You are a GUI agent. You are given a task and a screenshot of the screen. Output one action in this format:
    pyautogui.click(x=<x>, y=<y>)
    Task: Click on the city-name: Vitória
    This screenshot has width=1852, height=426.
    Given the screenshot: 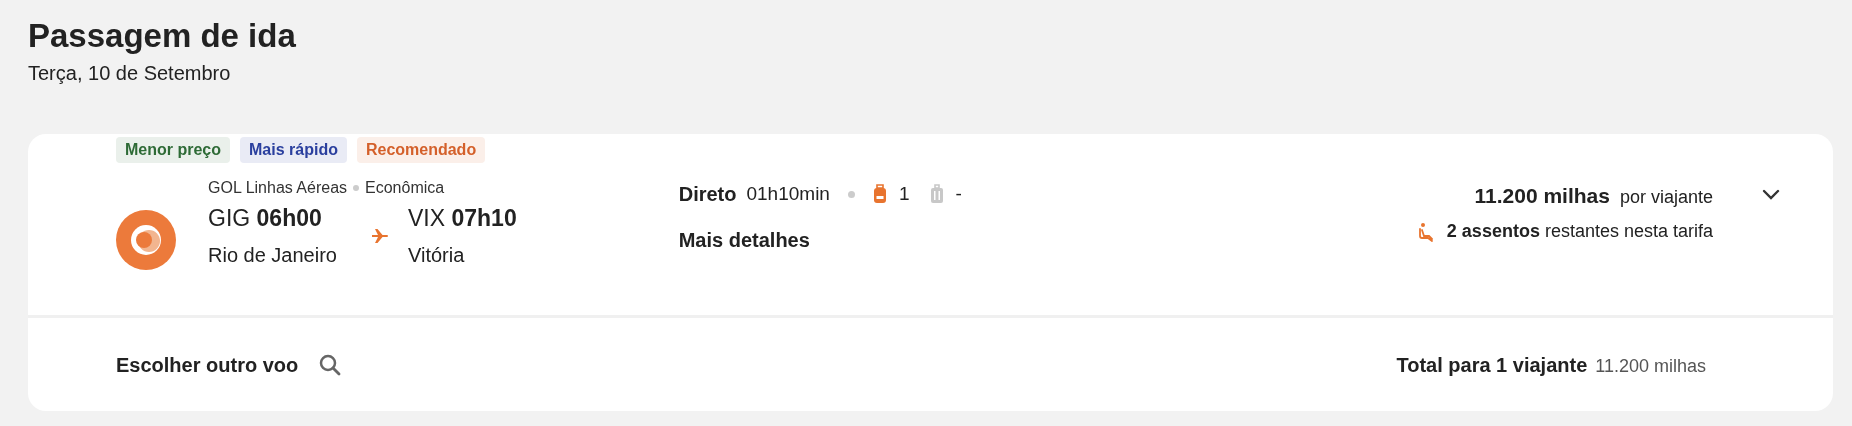 What is the action you would take?
    pyautogui.click(x=437, y=255)
    